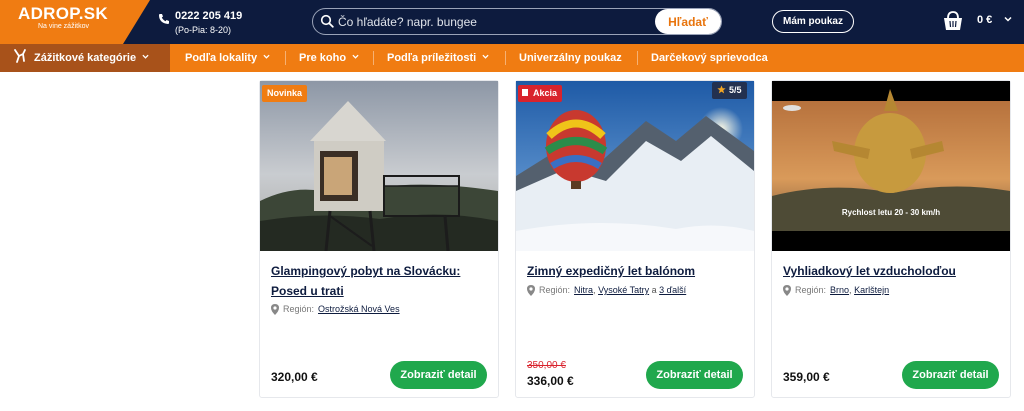 The height and width of the screenshot is (411, 1024). What do you see at coordinates (672, 290) in the screenshot?
I see `region-more-link: 3 ďalší` at bounding box center [672, 290].